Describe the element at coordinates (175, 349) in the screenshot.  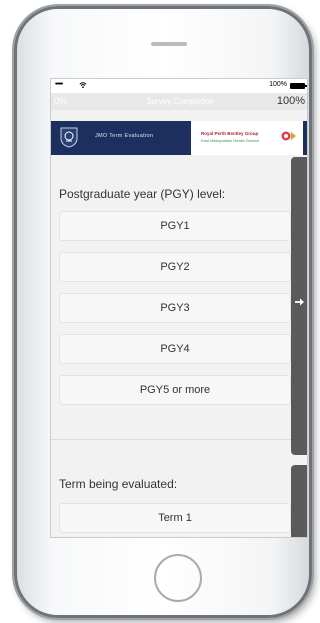
I see `choice-pgy4: PGY4` at that location.